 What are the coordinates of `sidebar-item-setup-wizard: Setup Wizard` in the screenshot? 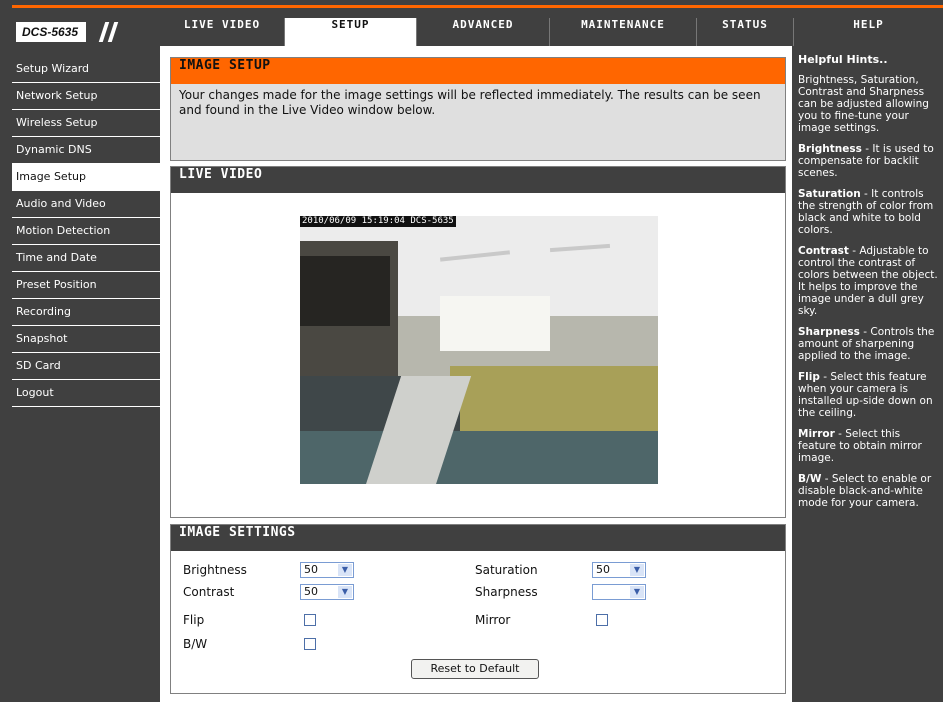 It's located at (86, 69).